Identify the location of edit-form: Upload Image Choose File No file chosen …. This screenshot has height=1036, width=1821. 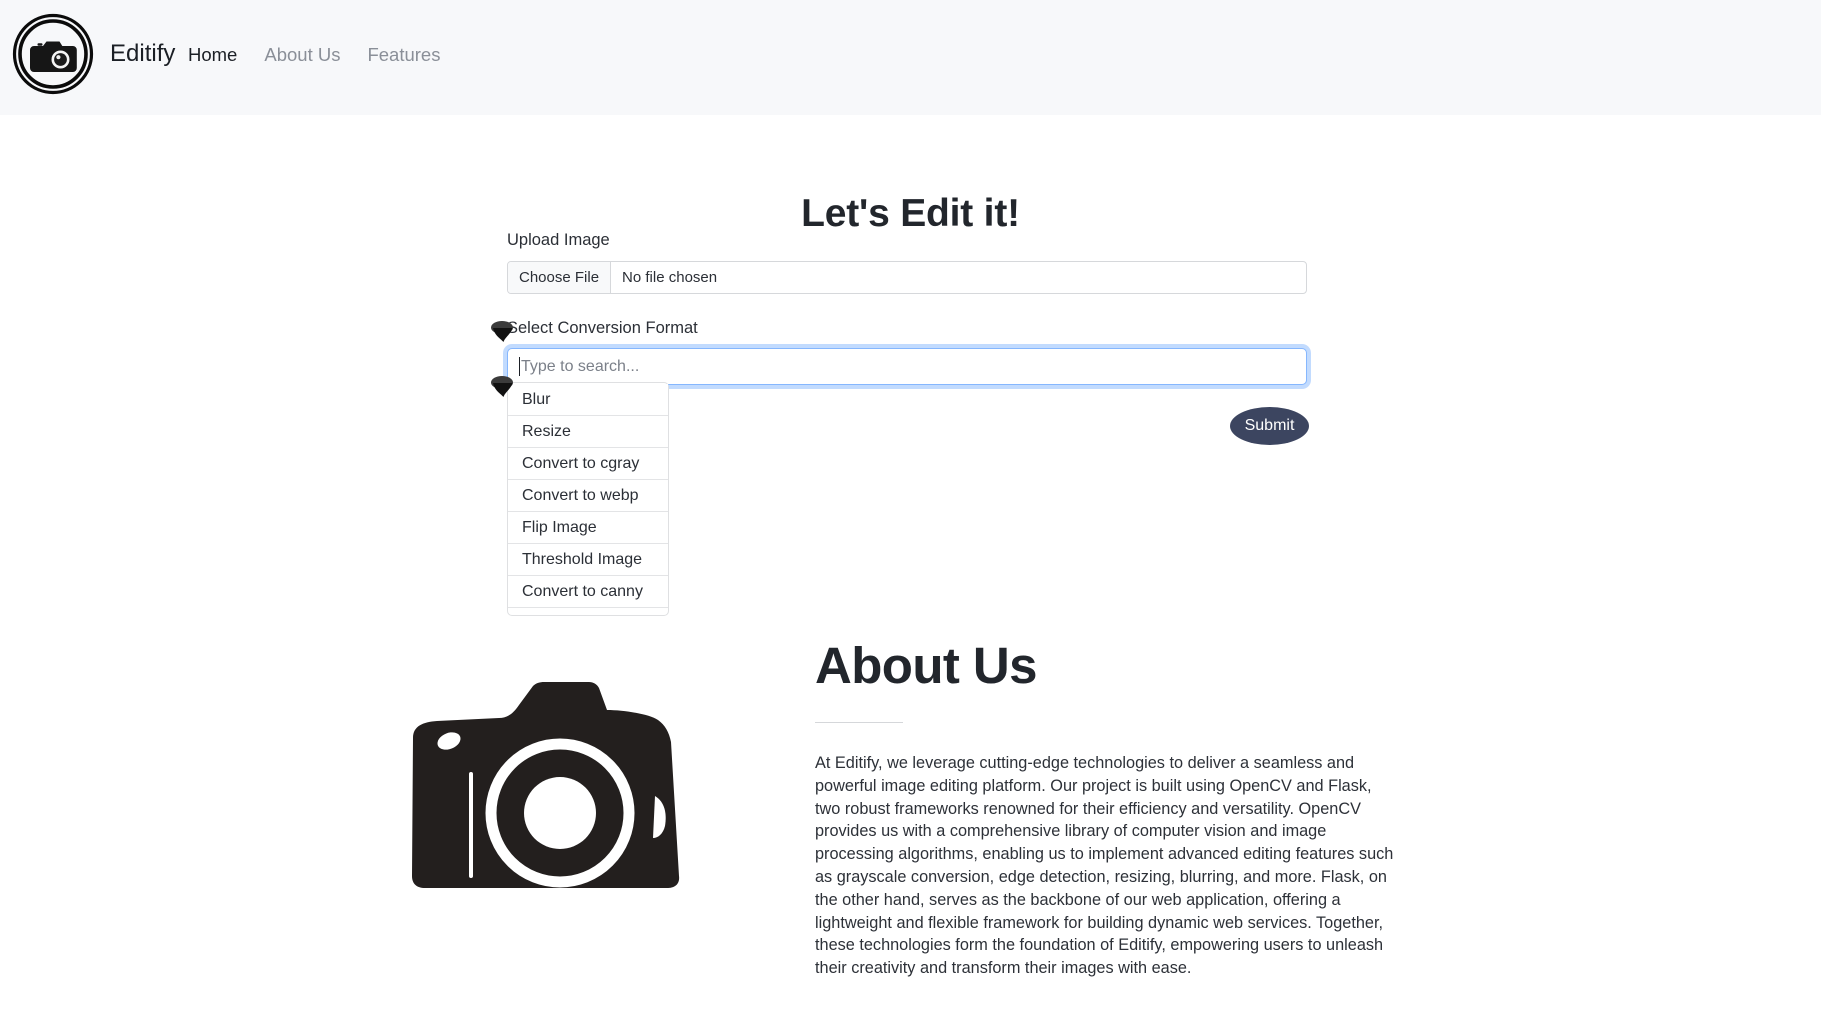
(907, 308).